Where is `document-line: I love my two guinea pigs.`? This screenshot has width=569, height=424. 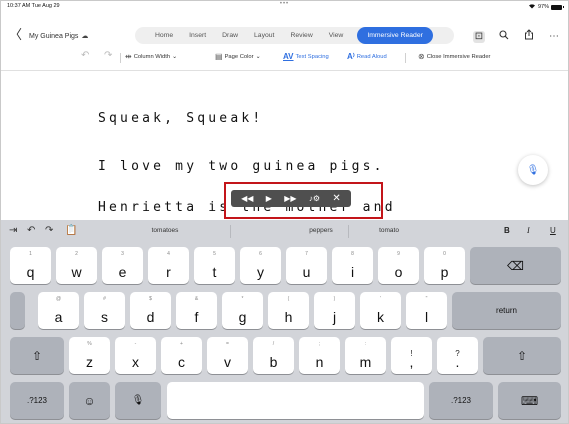 document-line: I love my two guinea pigs. is located at coordinates (241, 166).